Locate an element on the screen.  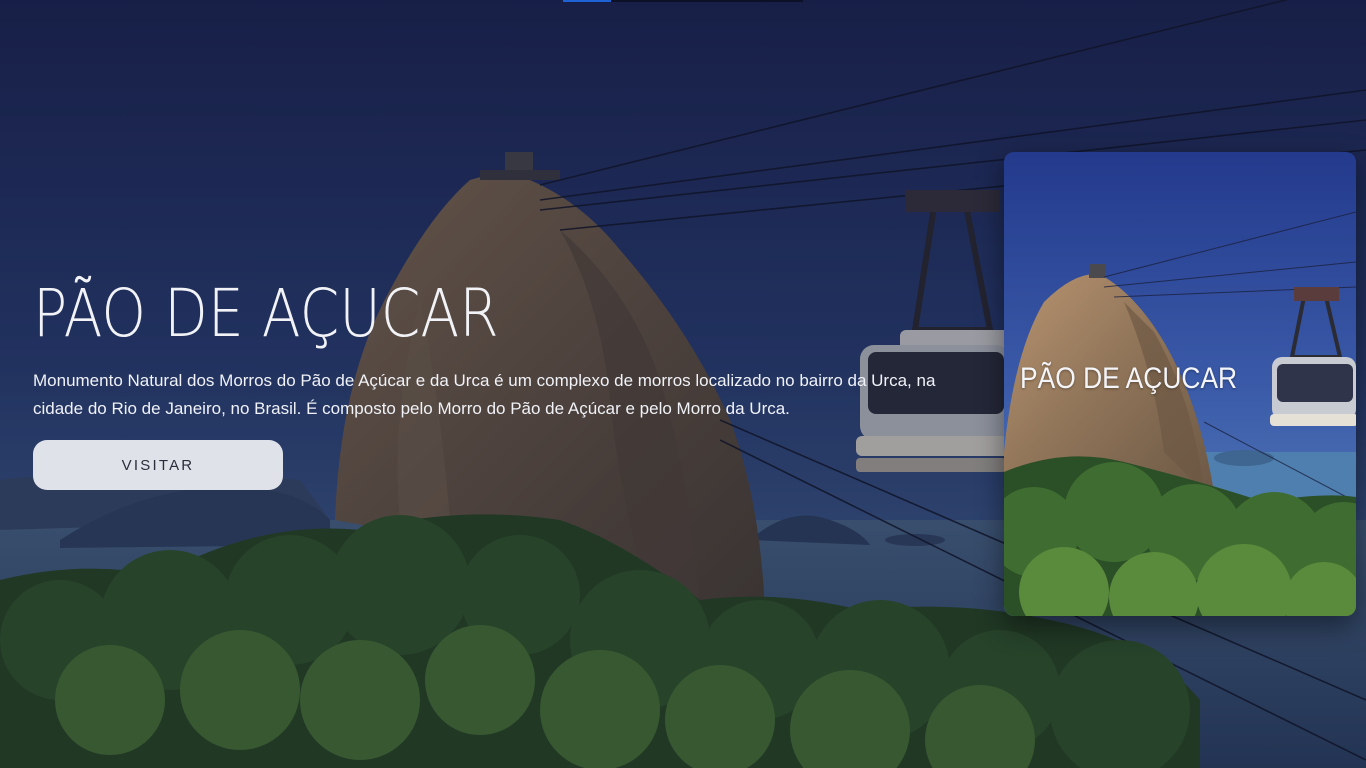
slide-card-title: PÃO DE AÇUCAR is located at coordinates (1129, 378).